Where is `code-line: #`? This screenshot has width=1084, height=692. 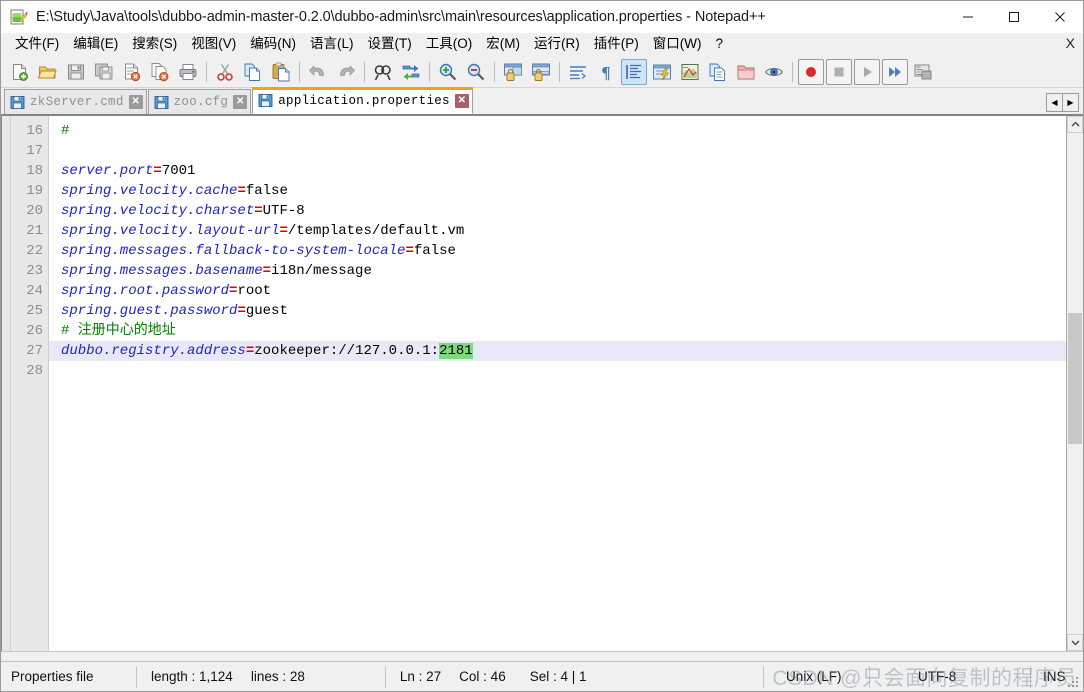
code-line: # is located at coordinates (563, 131).